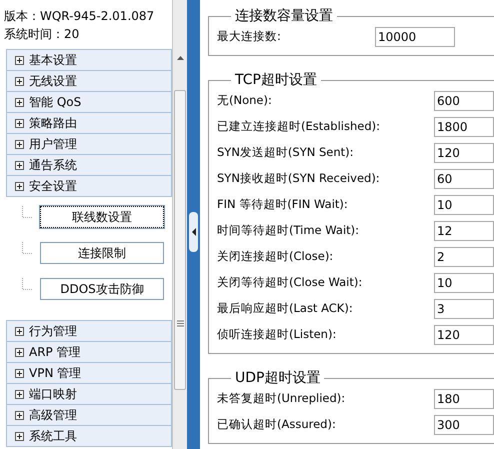 Image resolution: width=494 pixels, height=449 pixels. What do you see at coordinates (102, 289) in the screenshot?
I see `submenu-button: DDOS攻击防御` at bounding box center [102, 289].